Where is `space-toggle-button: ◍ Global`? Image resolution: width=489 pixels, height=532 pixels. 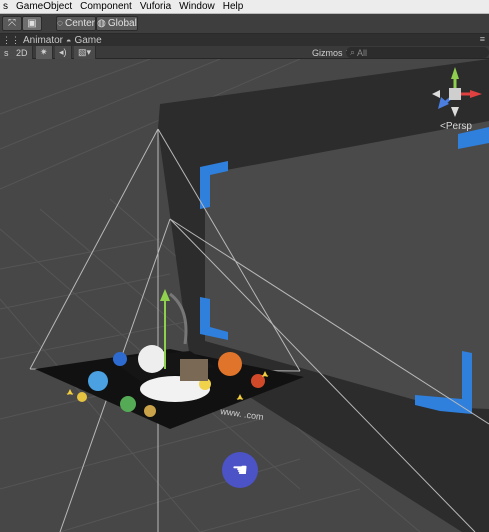
space-toggle-button: ◍ Global is located at coordinates (117, 23).